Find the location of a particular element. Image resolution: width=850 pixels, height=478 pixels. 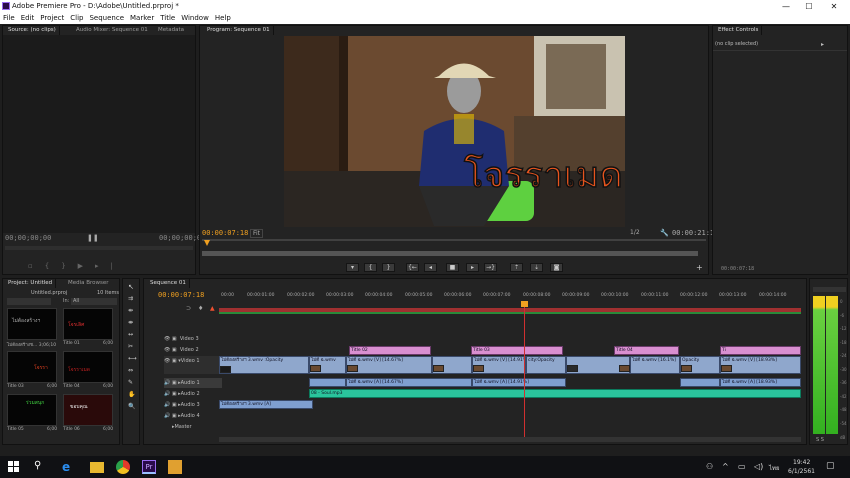

video-clip: ไม่ต้องสร้างฯ 3.wmv :Opacity is located at coordinates (264, 365).